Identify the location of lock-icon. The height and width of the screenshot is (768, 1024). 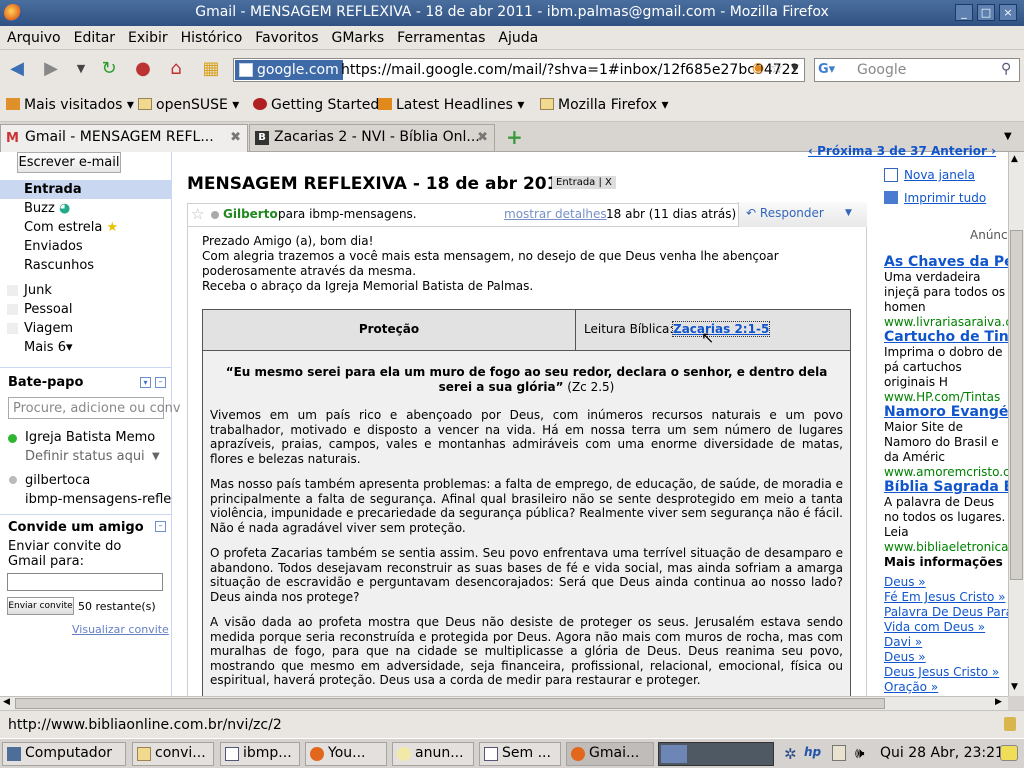
(1010, 724).